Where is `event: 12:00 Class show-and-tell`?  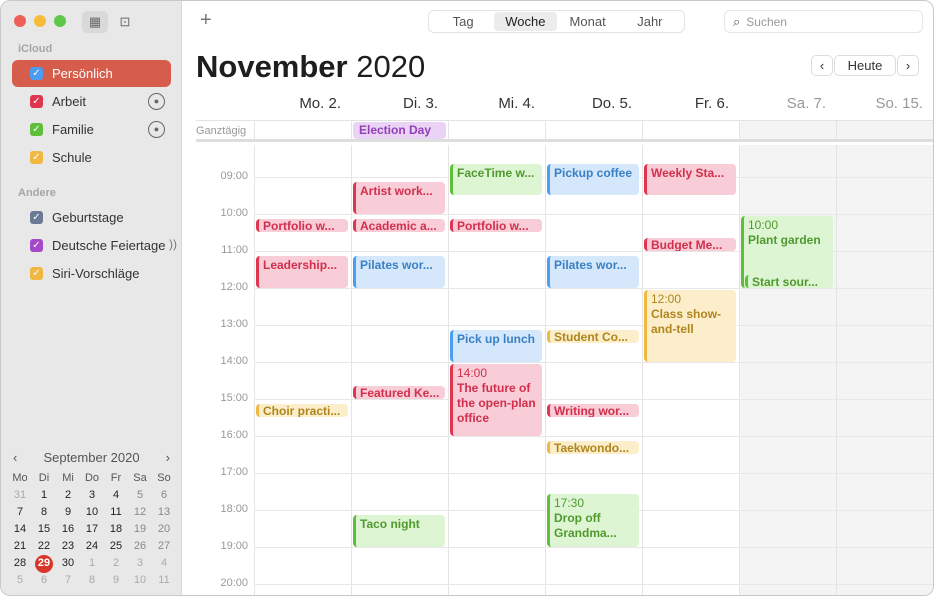
event: 12:00 Class show-and-tell is located at coordinates (690, 326).